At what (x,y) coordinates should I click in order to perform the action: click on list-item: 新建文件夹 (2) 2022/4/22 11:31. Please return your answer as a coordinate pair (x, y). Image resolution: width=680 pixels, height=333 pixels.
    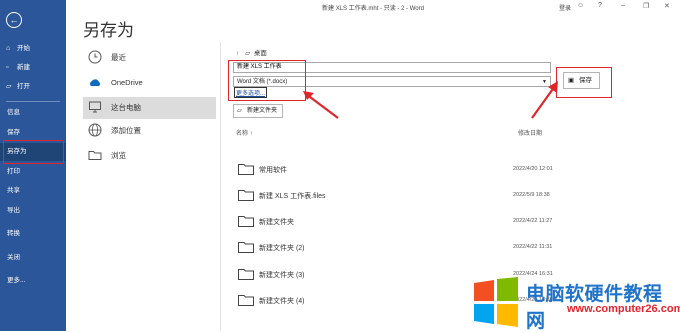
    Looking at the image, I should click on (416, 248).